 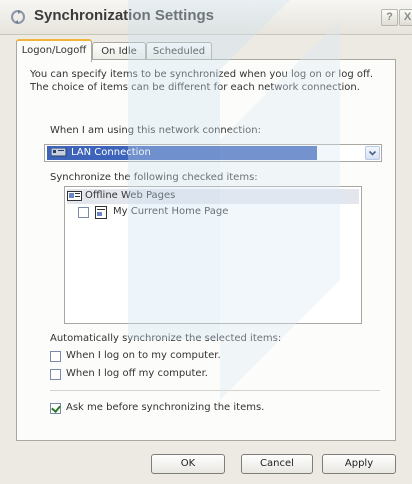 What do you see at coordinates (55, 356) in the screenshot?
I see `logon-checkbox` at bounding box center [55, 356].